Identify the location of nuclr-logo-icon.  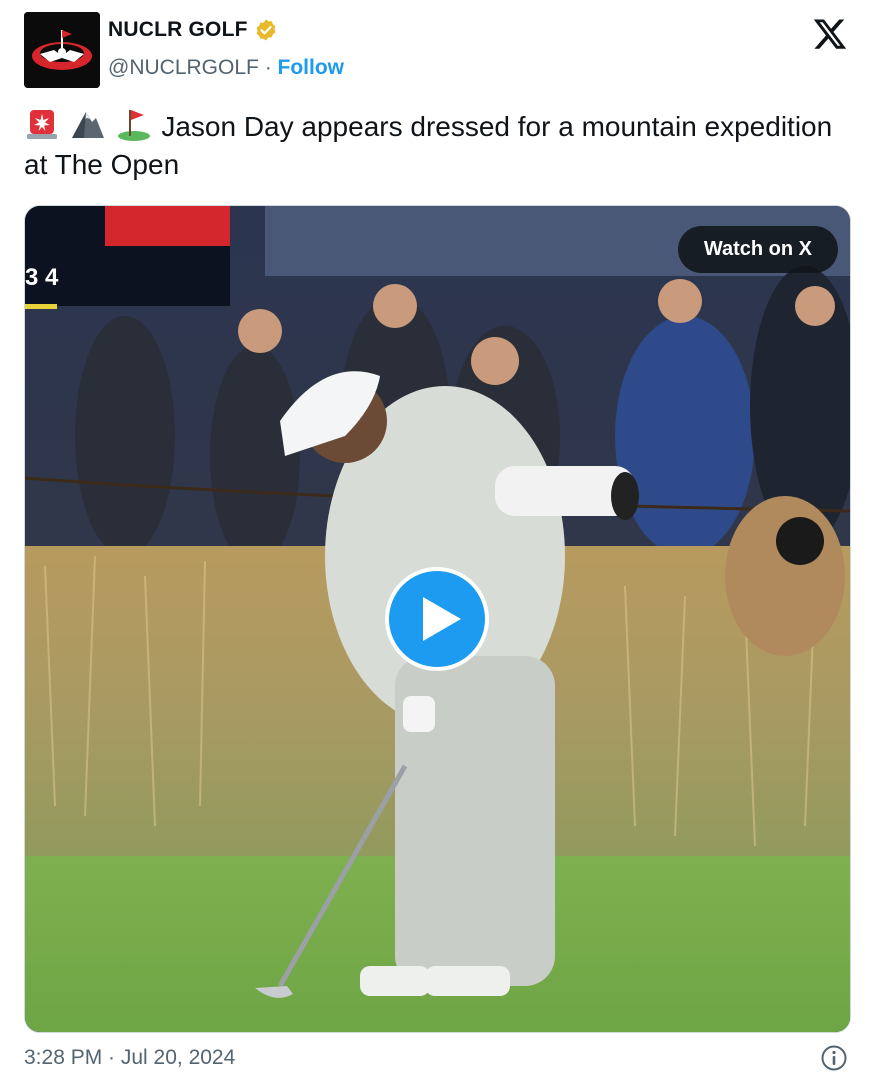
(62, 50).